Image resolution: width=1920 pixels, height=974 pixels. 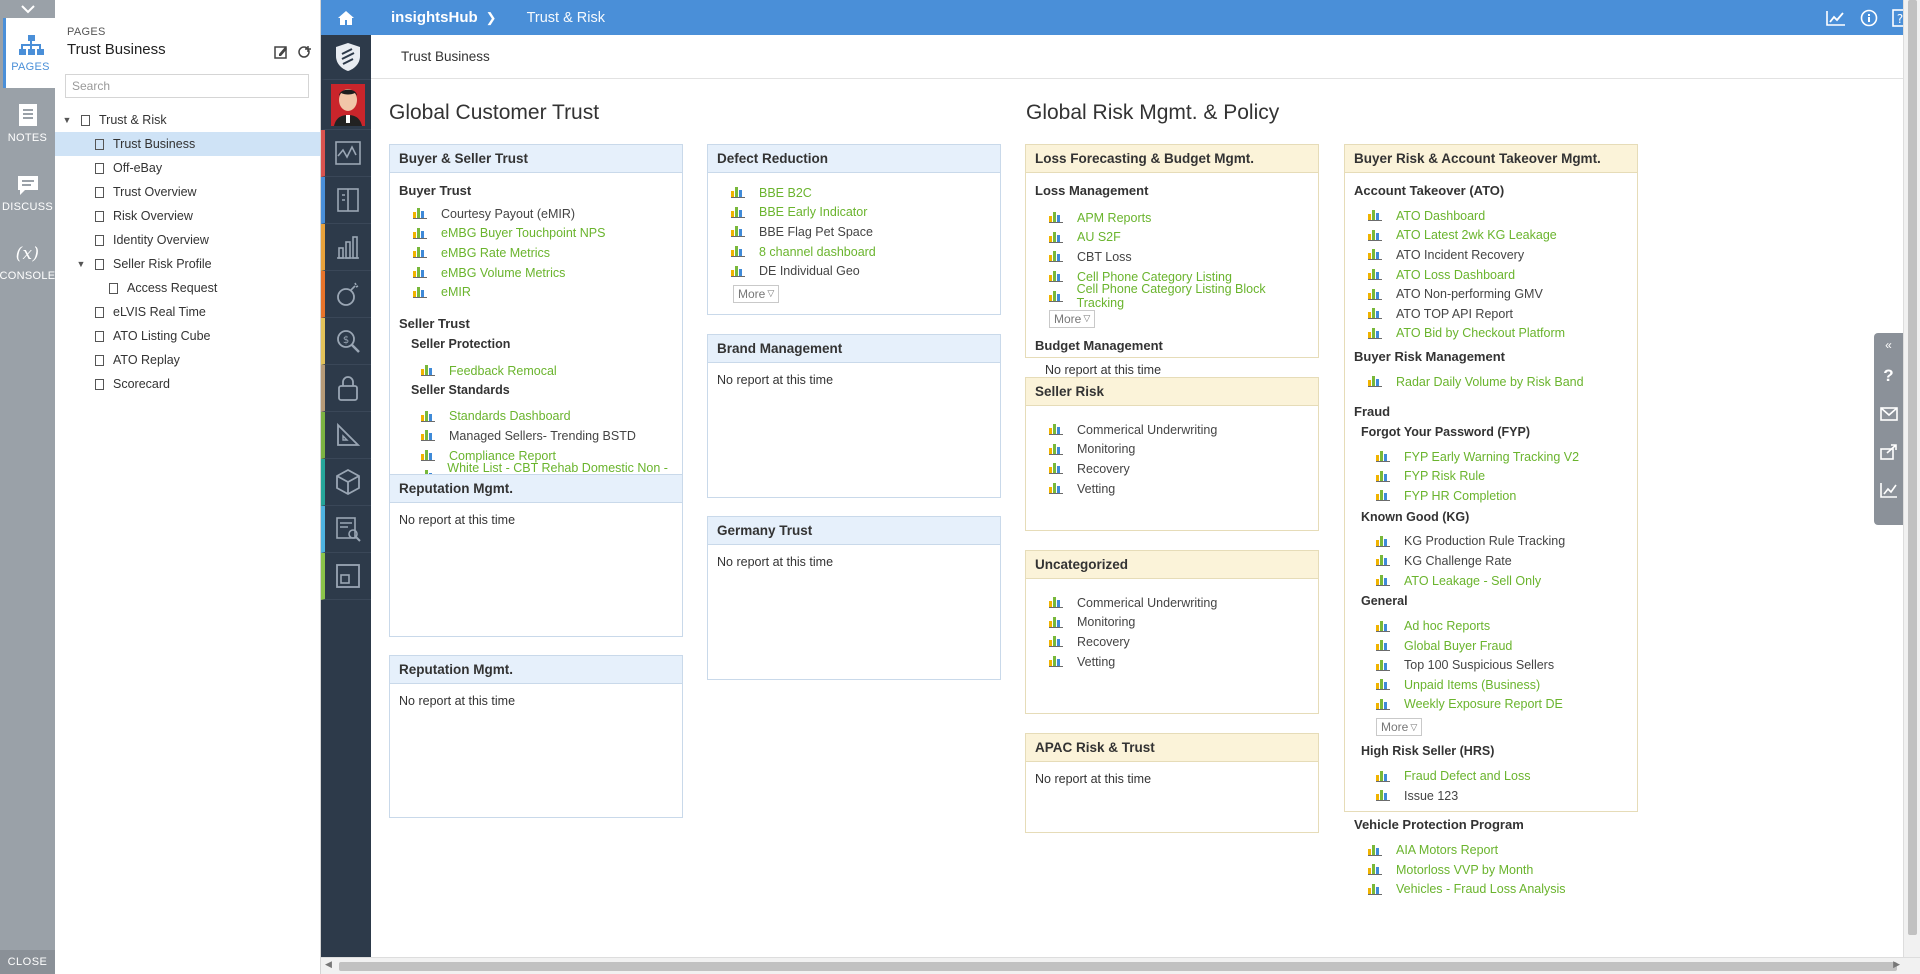 I want to click on report-item: eMBG Volume Metrics, so click(x=543, y=273).